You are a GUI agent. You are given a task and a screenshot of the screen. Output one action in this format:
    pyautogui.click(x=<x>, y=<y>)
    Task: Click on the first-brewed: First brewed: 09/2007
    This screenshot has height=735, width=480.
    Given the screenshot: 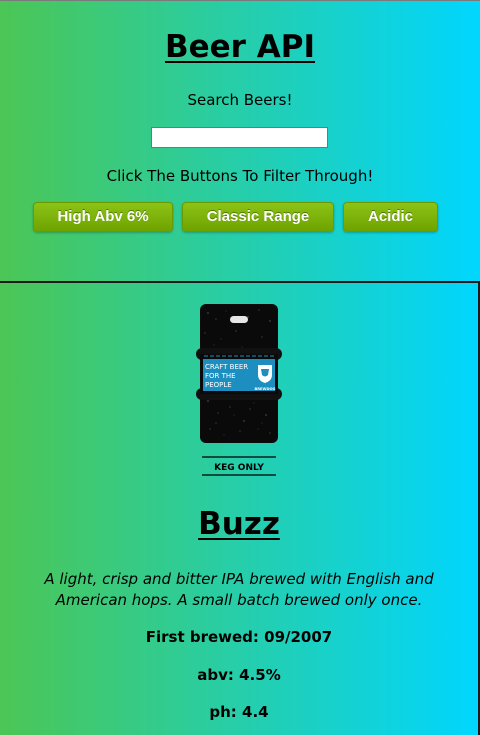 What is the action you would take?
    pyautogui.click(x=239, y=637)
    